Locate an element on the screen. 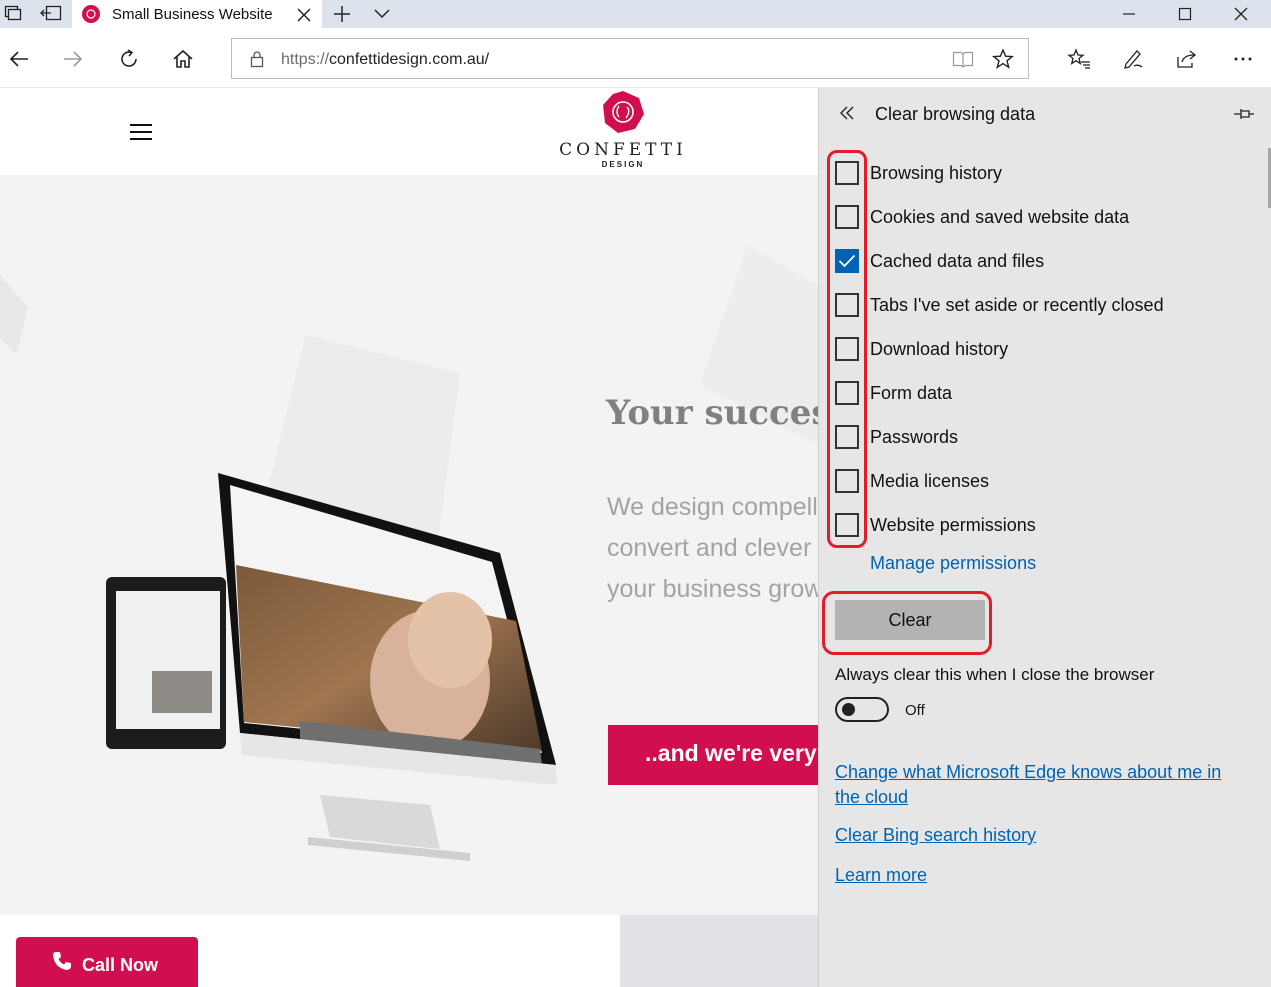 The image size is (1271, 987). close-window-icon is located at coordinates (1241, 14).